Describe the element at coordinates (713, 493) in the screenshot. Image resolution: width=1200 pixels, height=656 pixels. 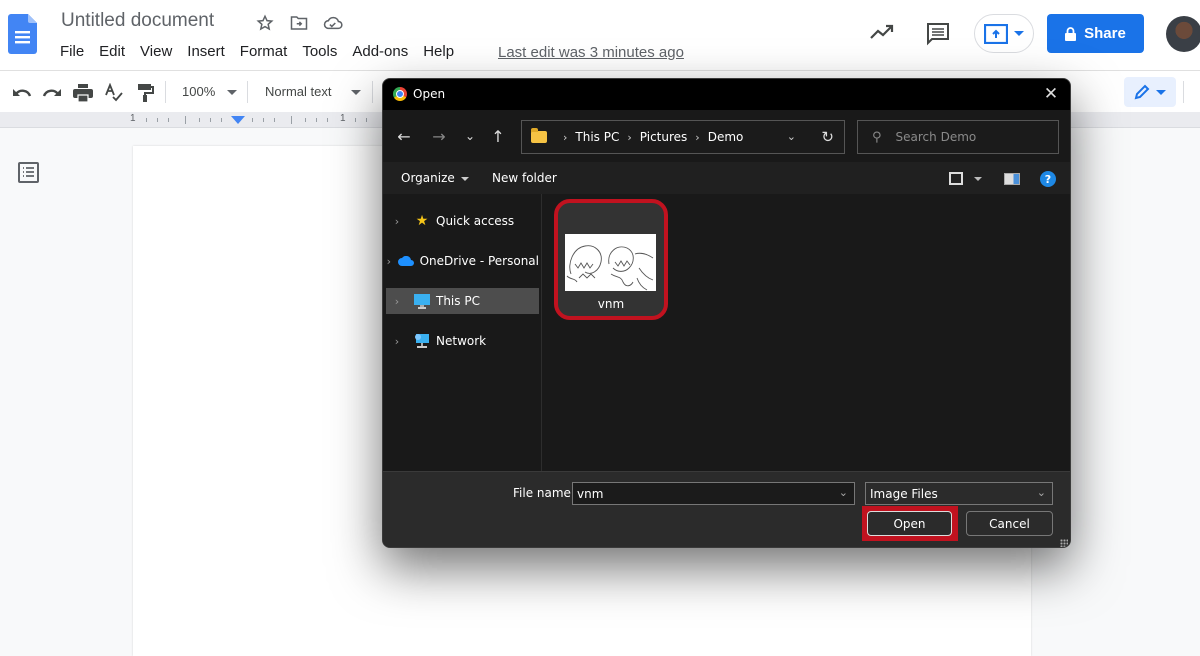
I see `file-name-input: vnm ⌄` at that location.